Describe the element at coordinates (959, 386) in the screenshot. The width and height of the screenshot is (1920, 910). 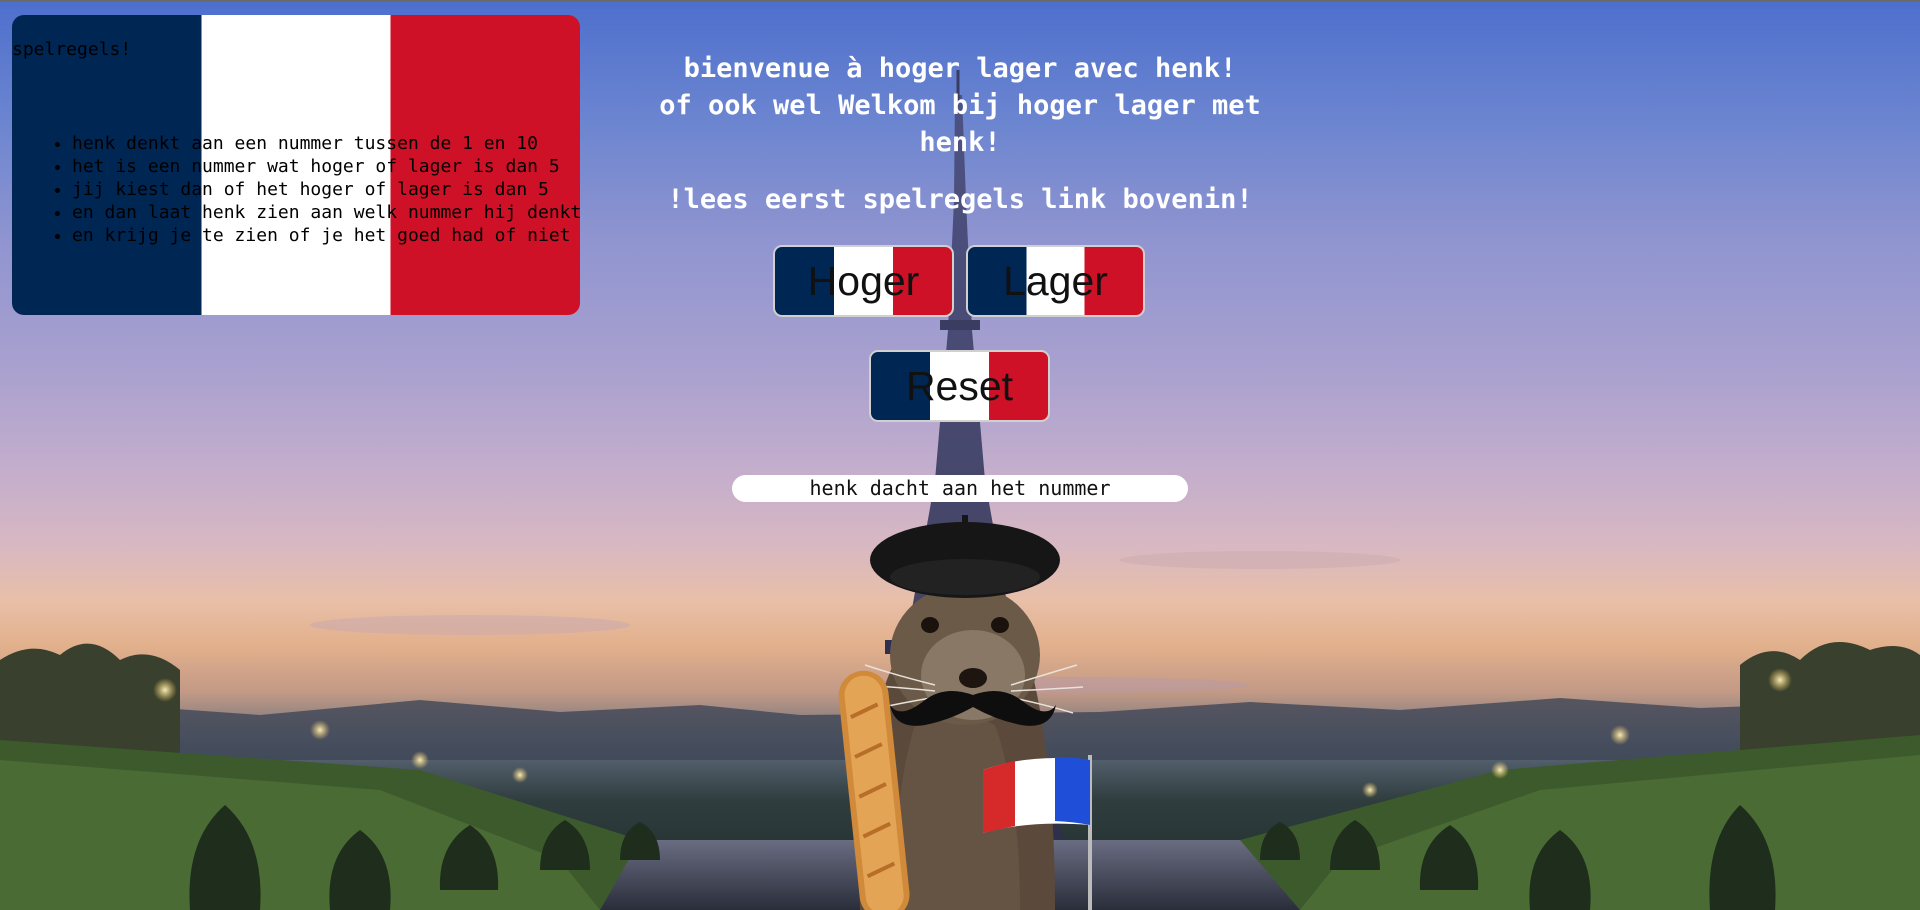
I see `reset-button: Reset` at that location.